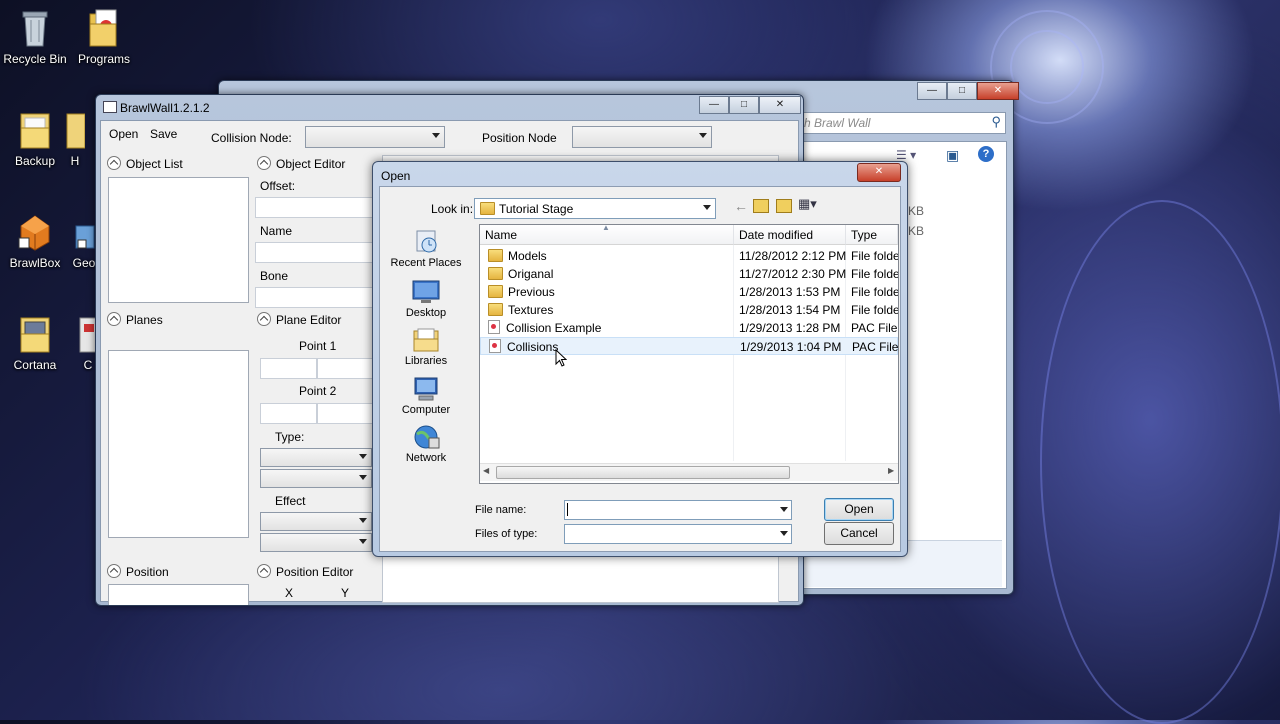 This screenshot has height=724, width=1280. Describe the element at coordinates (678, 534) in the screenshot. I see `files-of-type-select` at that location.